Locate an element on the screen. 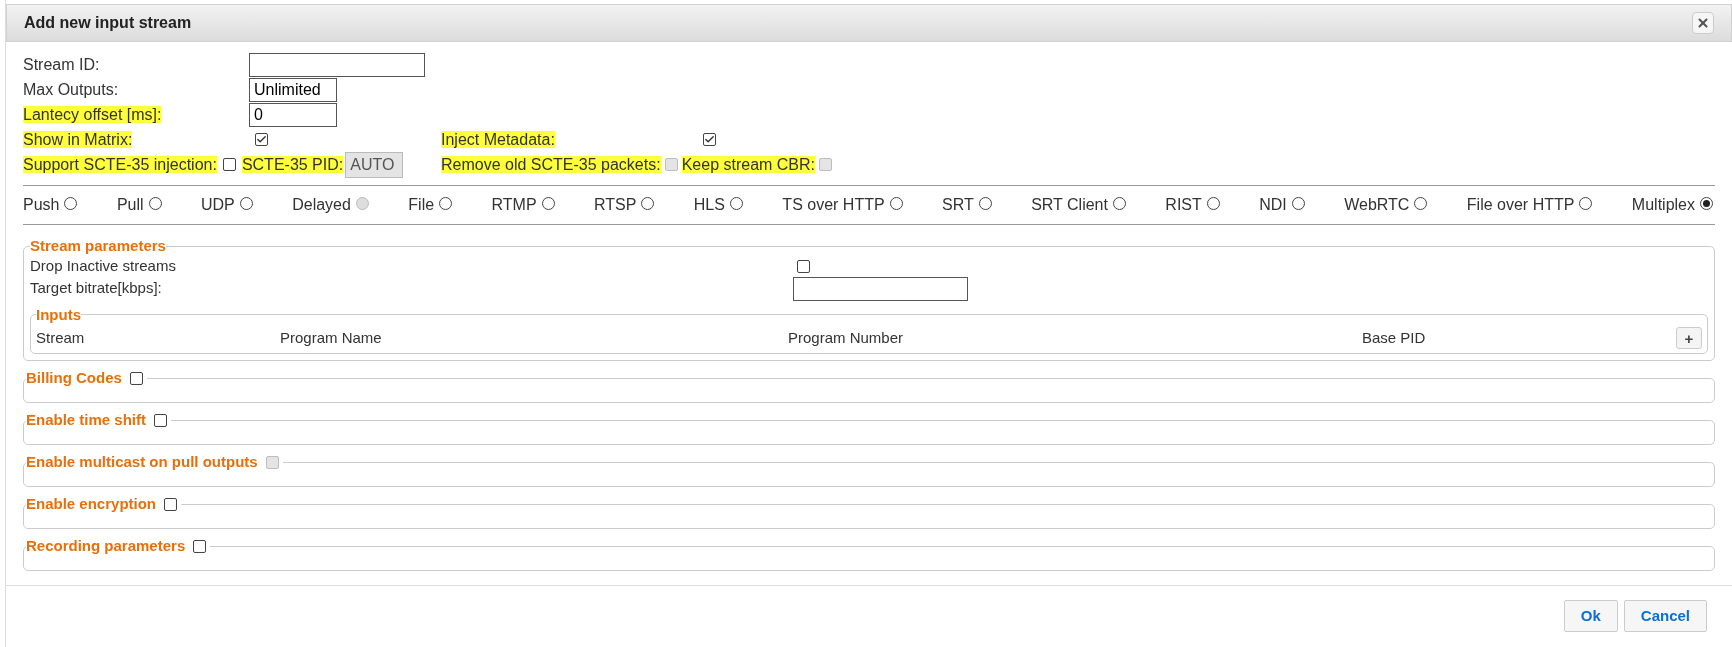 This screenshot has width=1732, height=647. stream-type-option: UDP is located at coordinates (227, 205).